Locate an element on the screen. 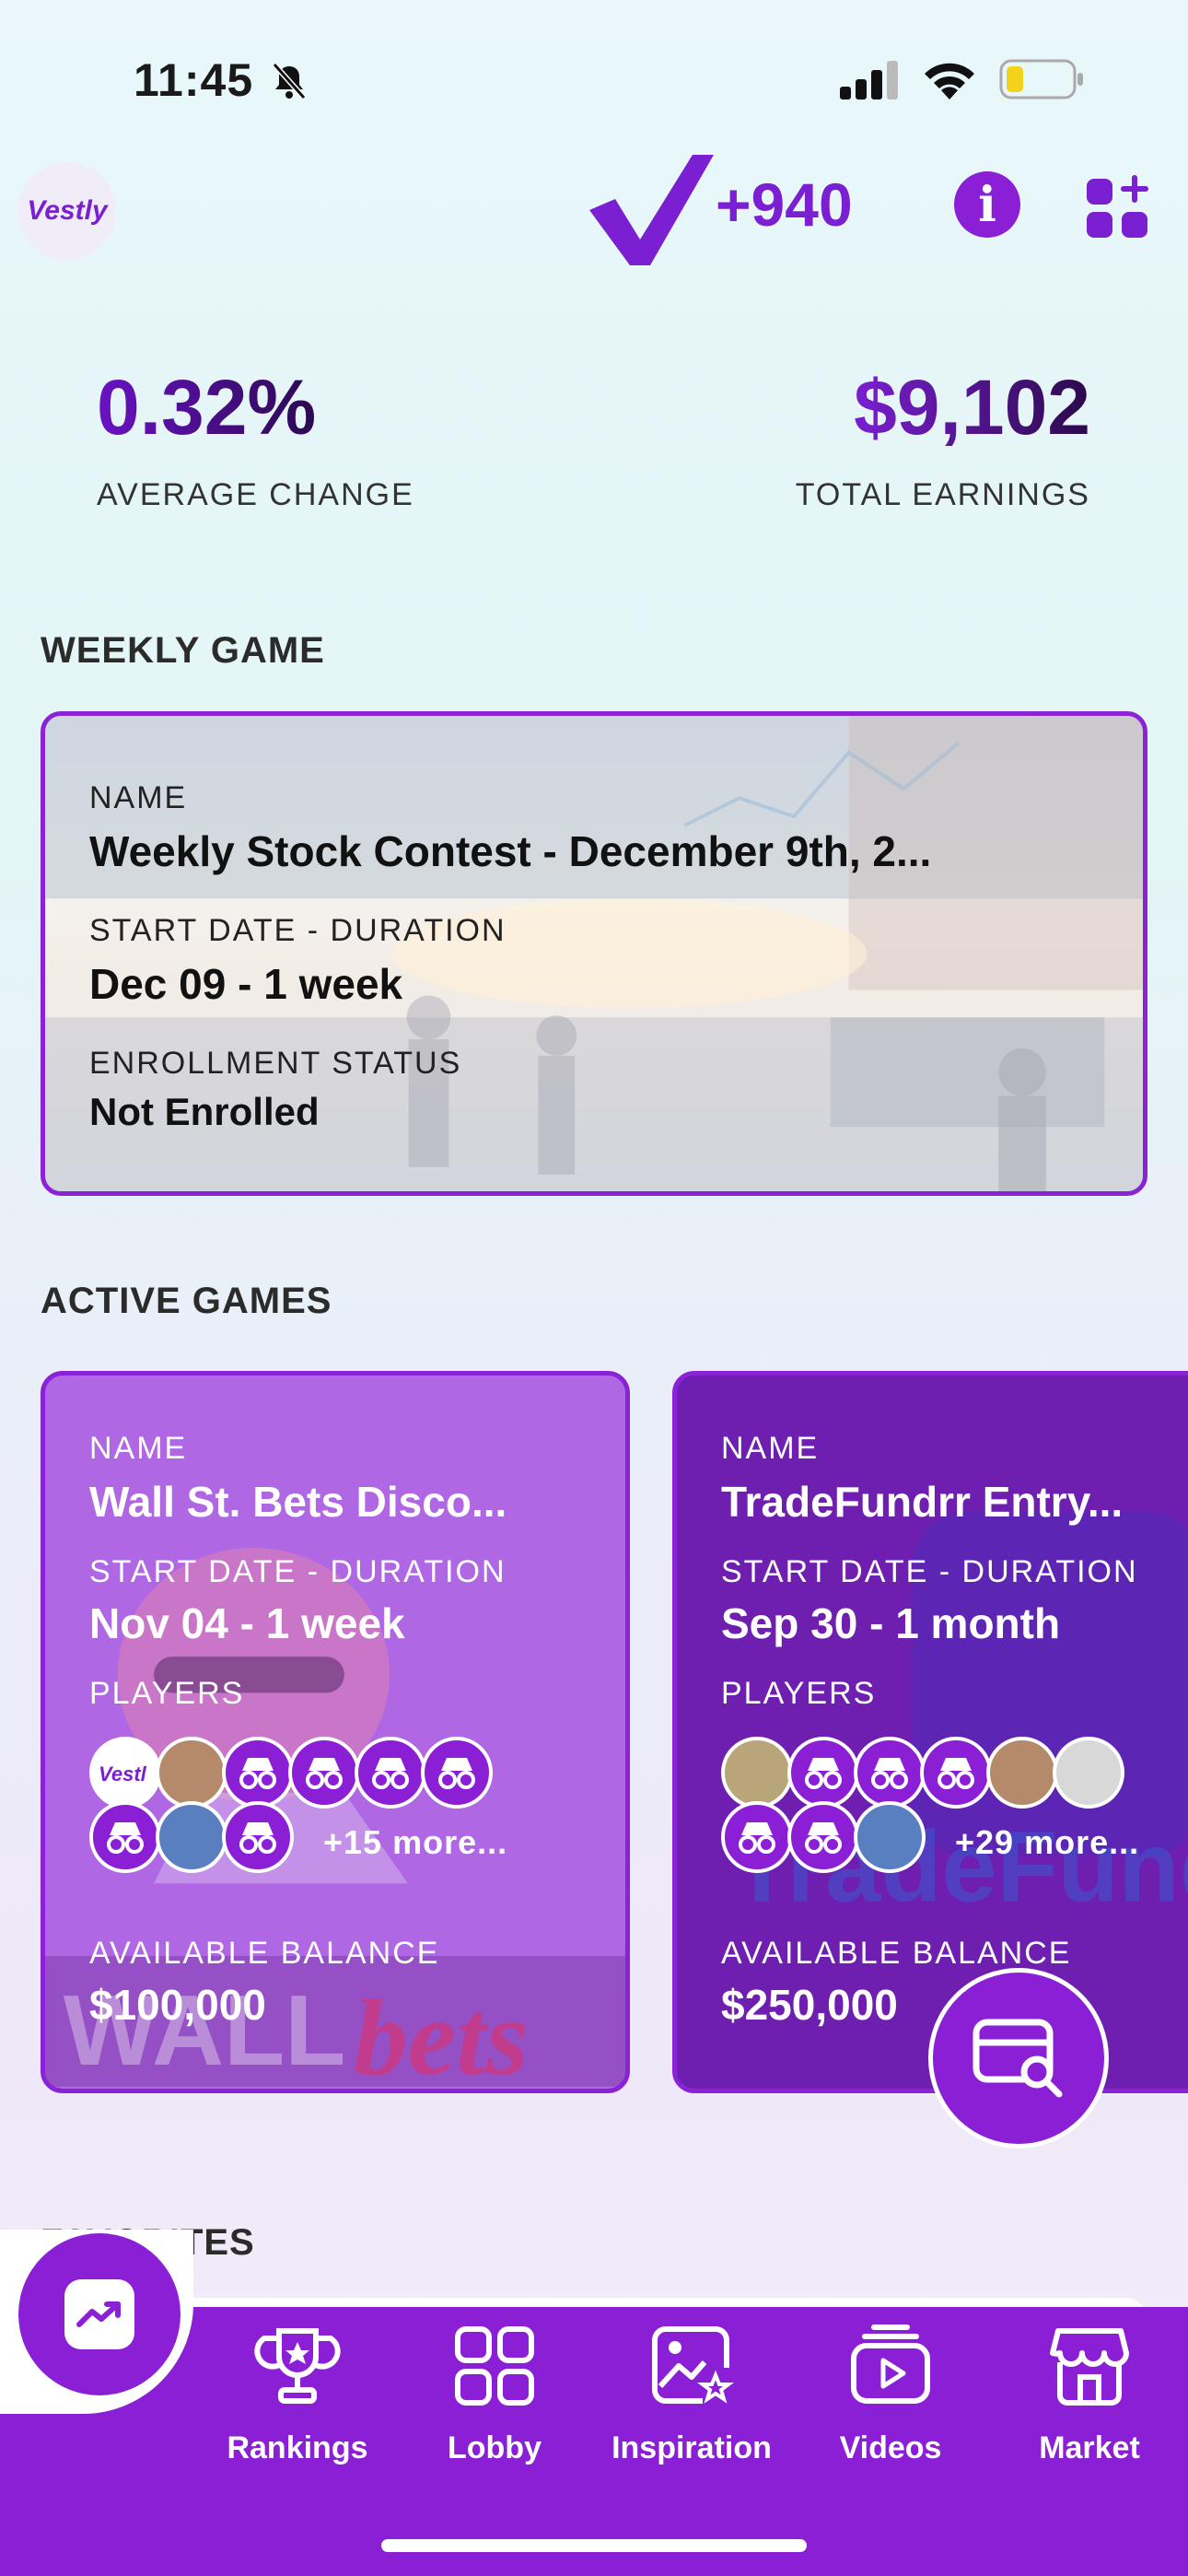 The width and height of the screenshot is (1188, 2576). trending-up-icon is located at coordinates (98, 2314).